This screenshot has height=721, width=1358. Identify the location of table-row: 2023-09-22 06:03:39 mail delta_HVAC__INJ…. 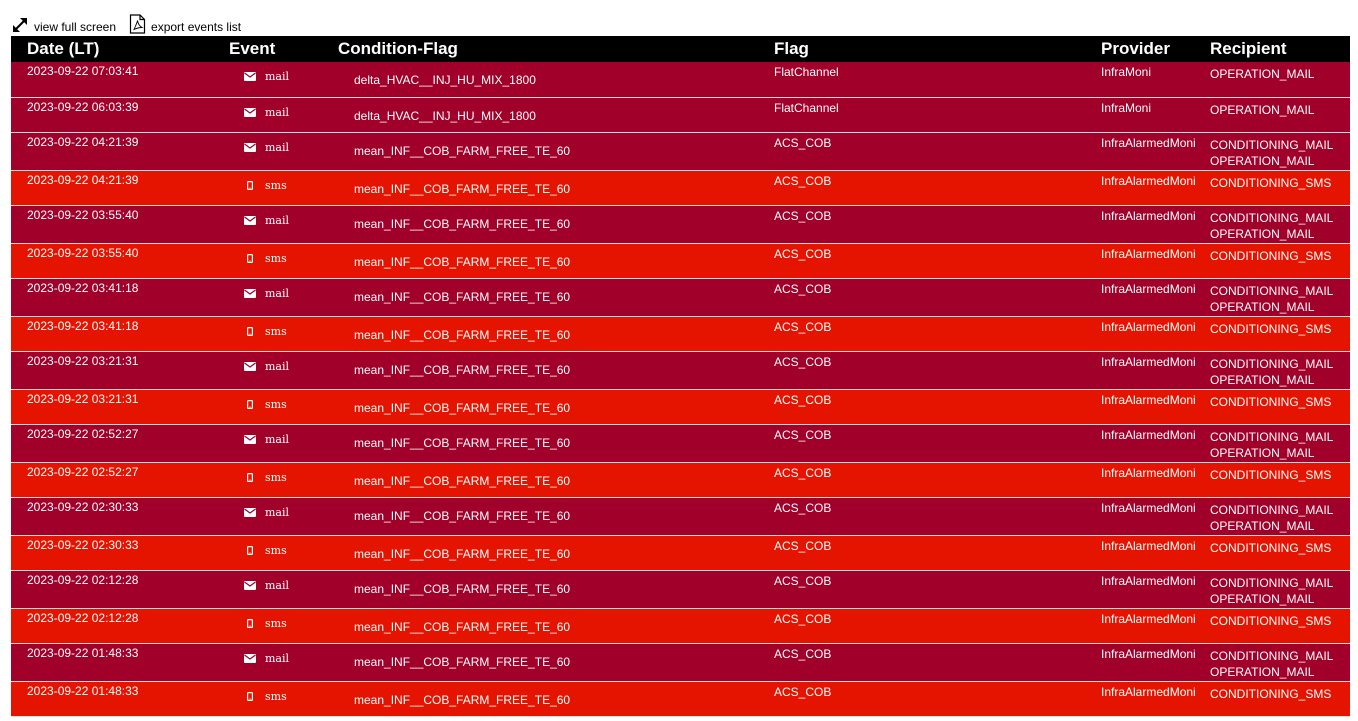
(680, 115).